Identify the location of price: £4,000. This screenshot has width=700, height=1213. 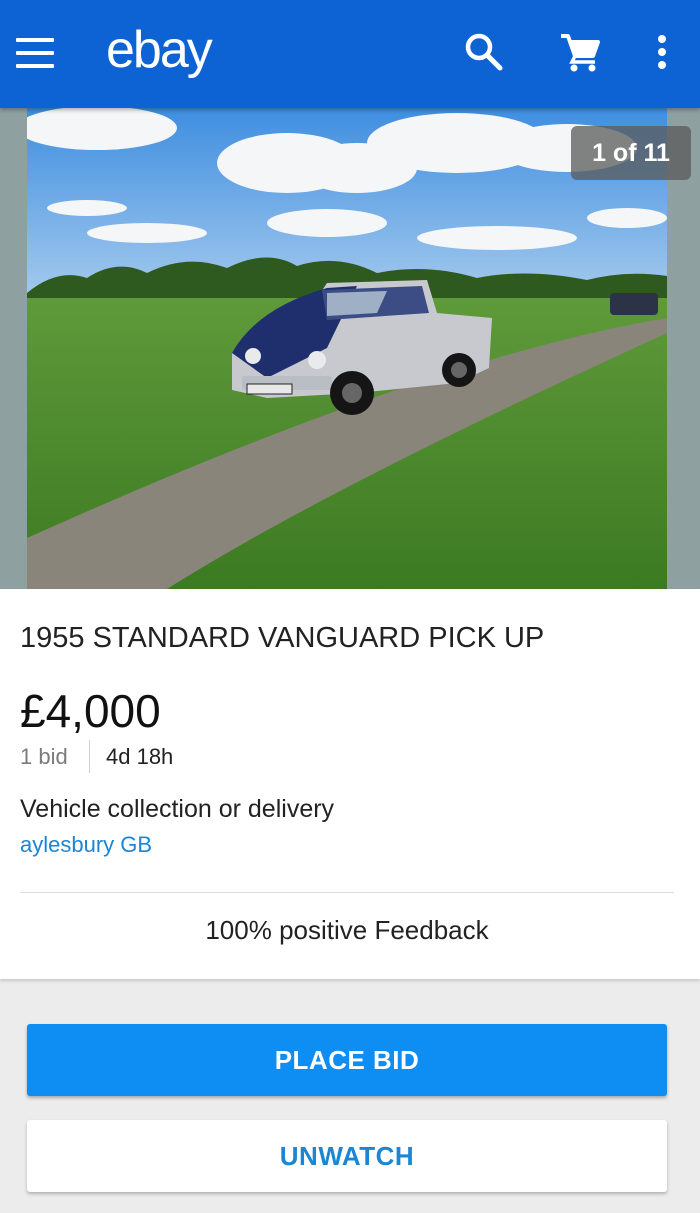
(90, 711).